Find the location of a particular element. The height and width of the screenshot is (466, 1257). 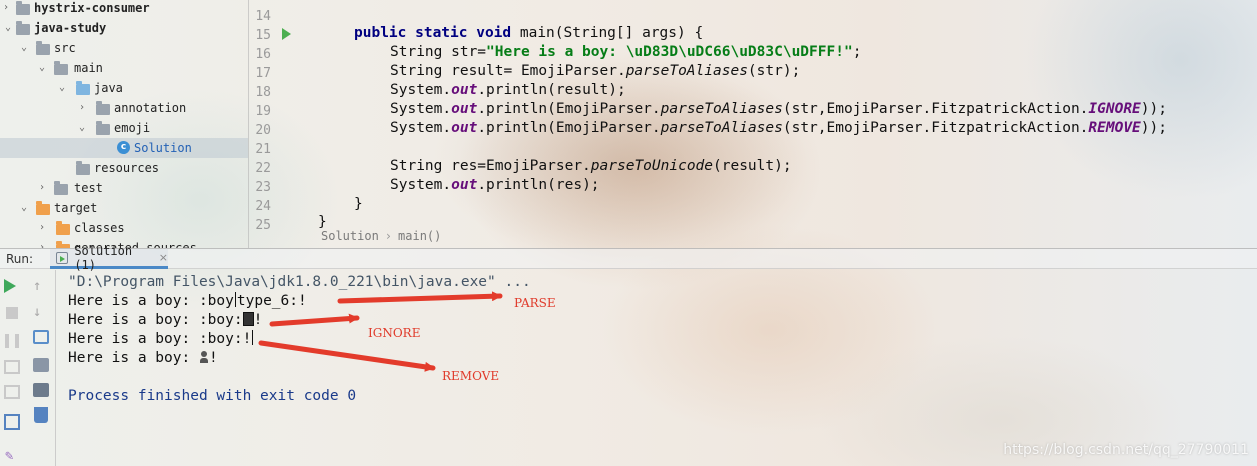

class-icon: c is located at coordinates (123, 147).